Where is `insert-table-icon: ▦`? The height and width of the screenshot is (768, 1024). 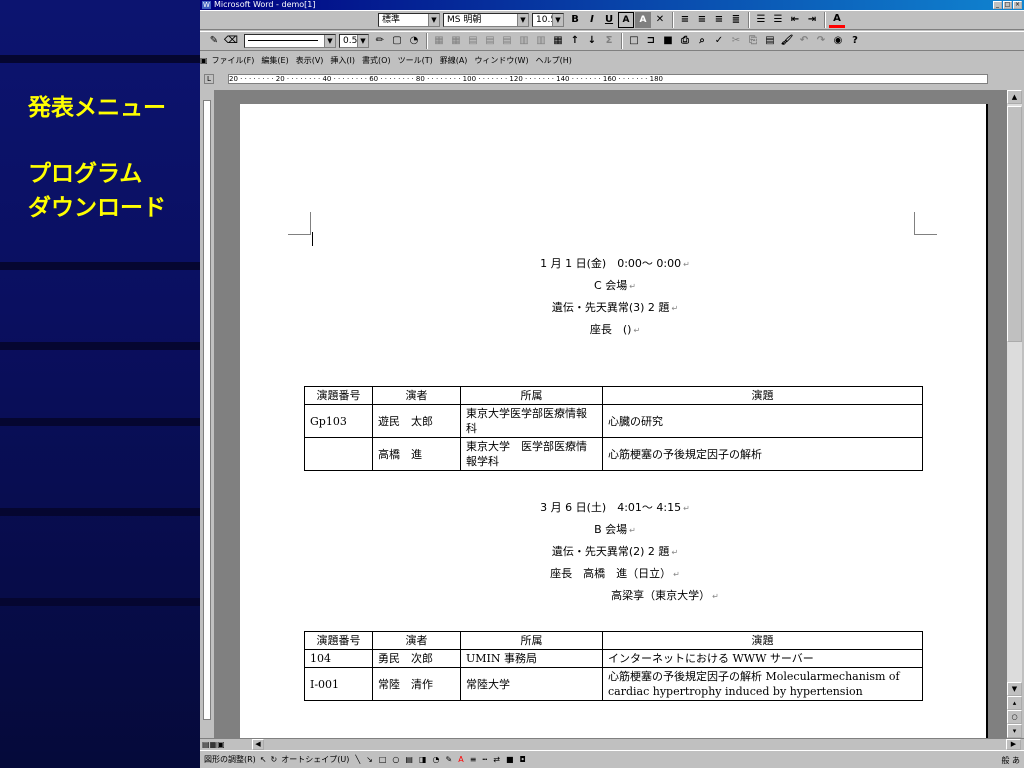
insert-table-icon: ▦ is located at coordinates (439, 40).